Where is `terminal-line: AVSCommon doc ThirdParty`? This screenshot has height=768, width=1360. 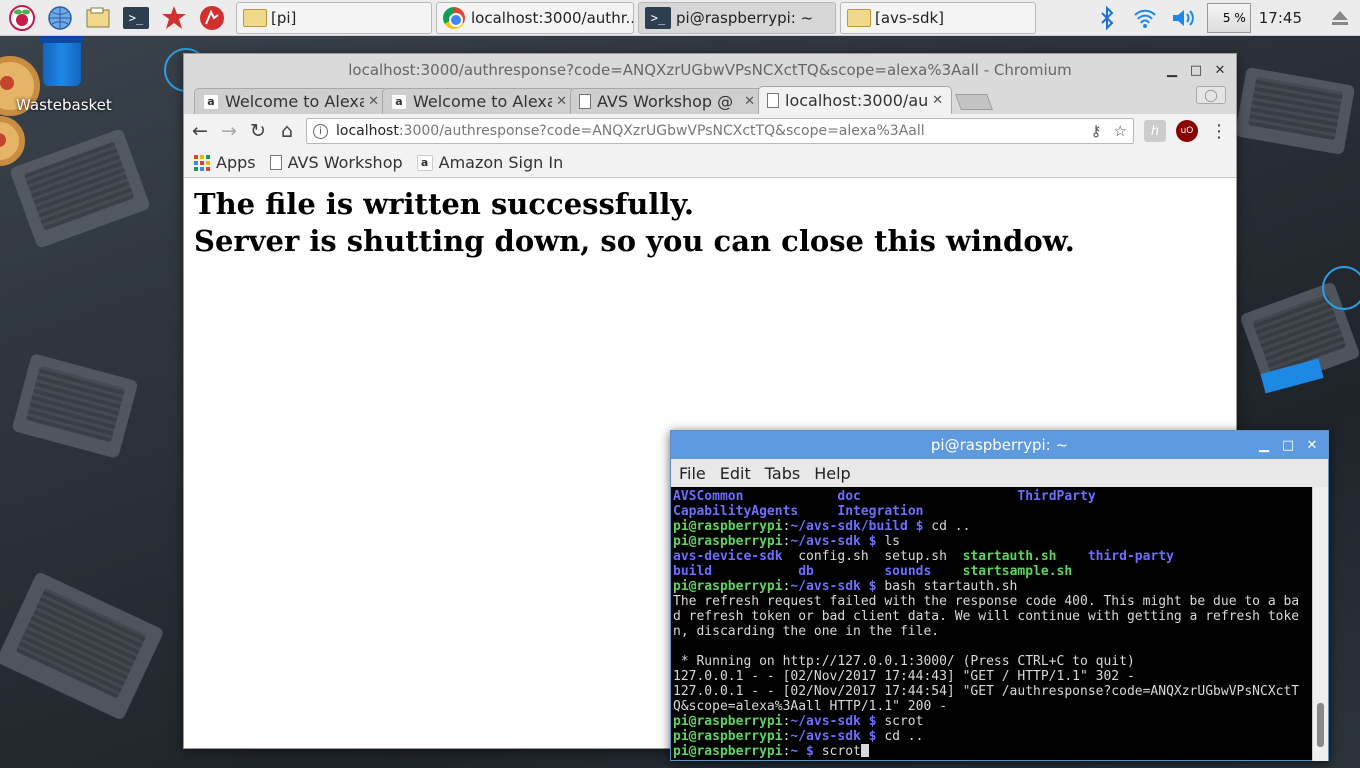
terminal-line: AVSCommon doc ThirdParty is located at coordinates (992, 496).